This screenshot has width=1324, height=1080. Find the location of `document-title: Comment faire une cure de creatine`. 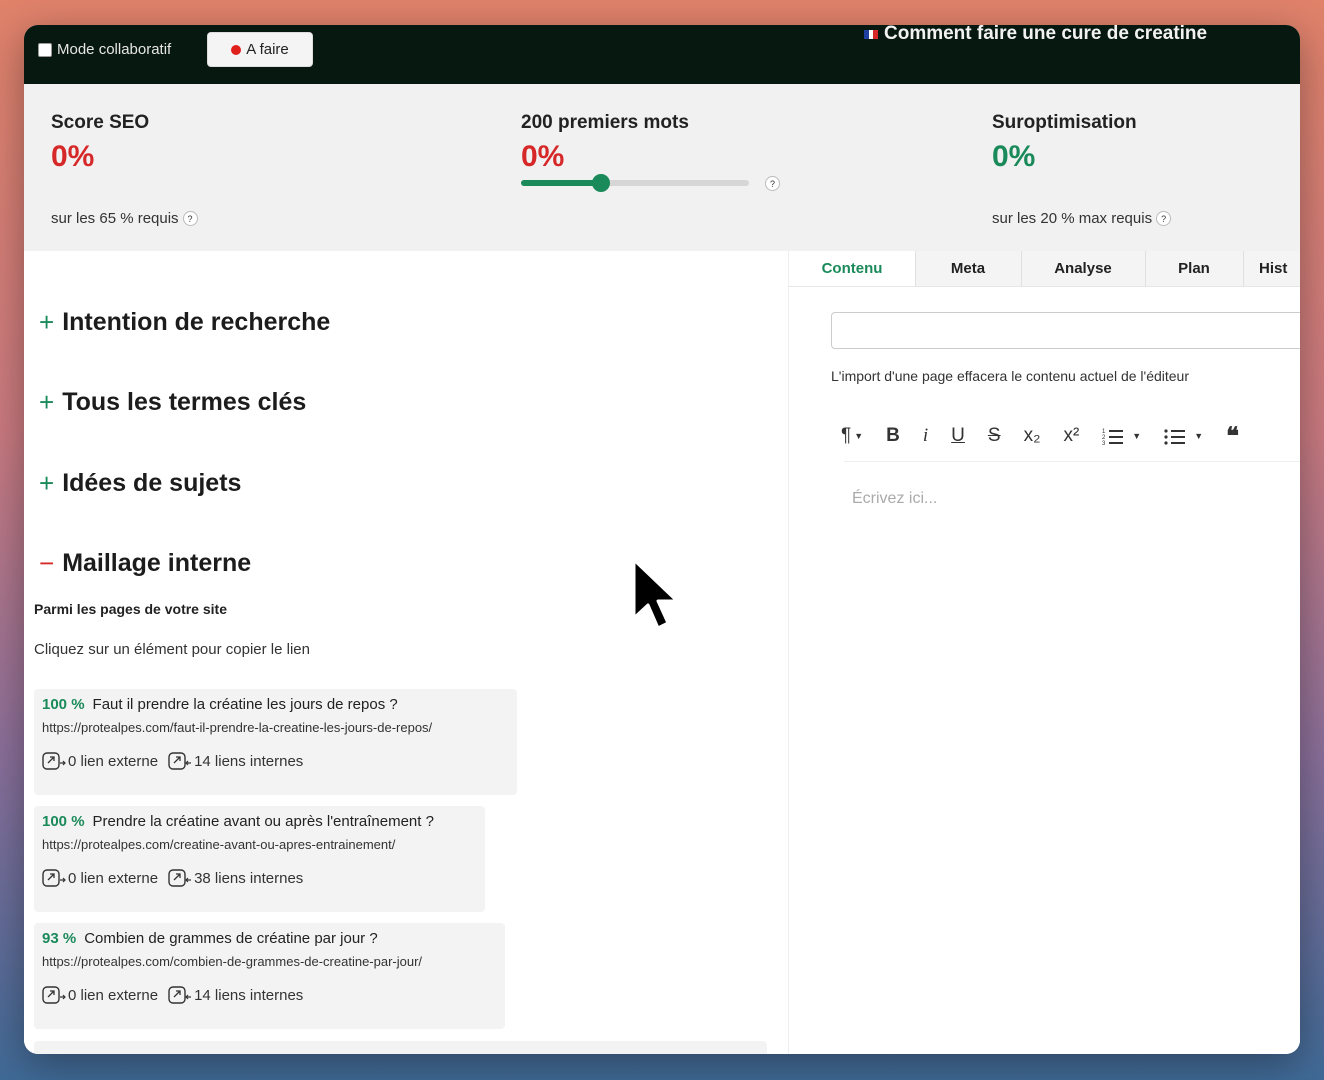

document-title: Comment faire une cure de creatine is located at coordinates (1035, 35).